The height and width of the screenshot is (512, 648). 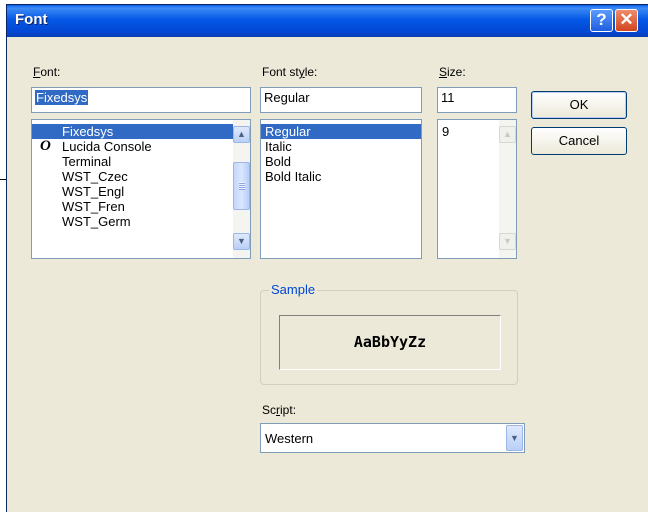 I want to click on script-dropdown-button: ▼, so click(x=514, y=438).